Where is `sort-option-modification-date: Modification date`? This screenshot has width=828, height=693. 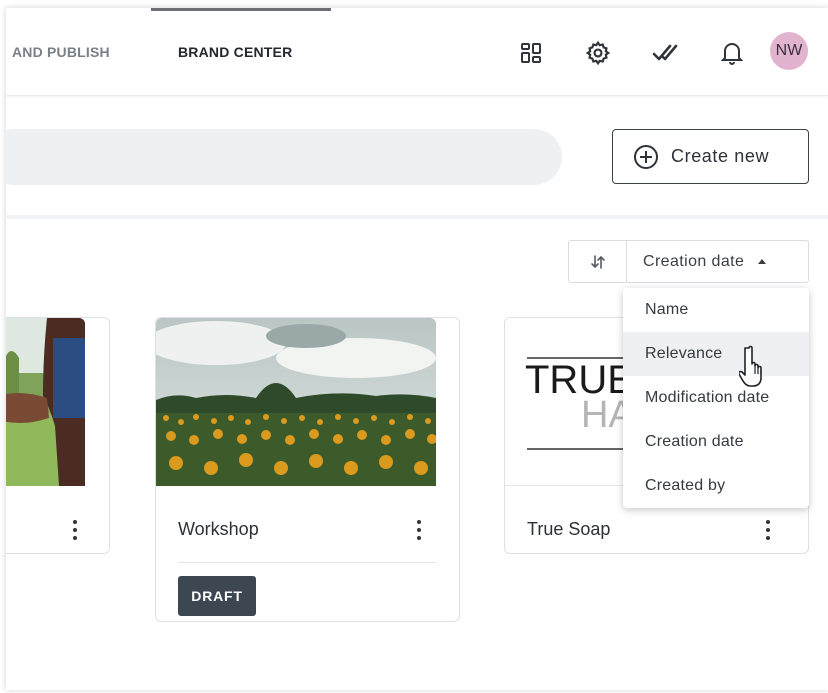 sort-option-modification-date: Modification date is located at coordinates (716, 398).